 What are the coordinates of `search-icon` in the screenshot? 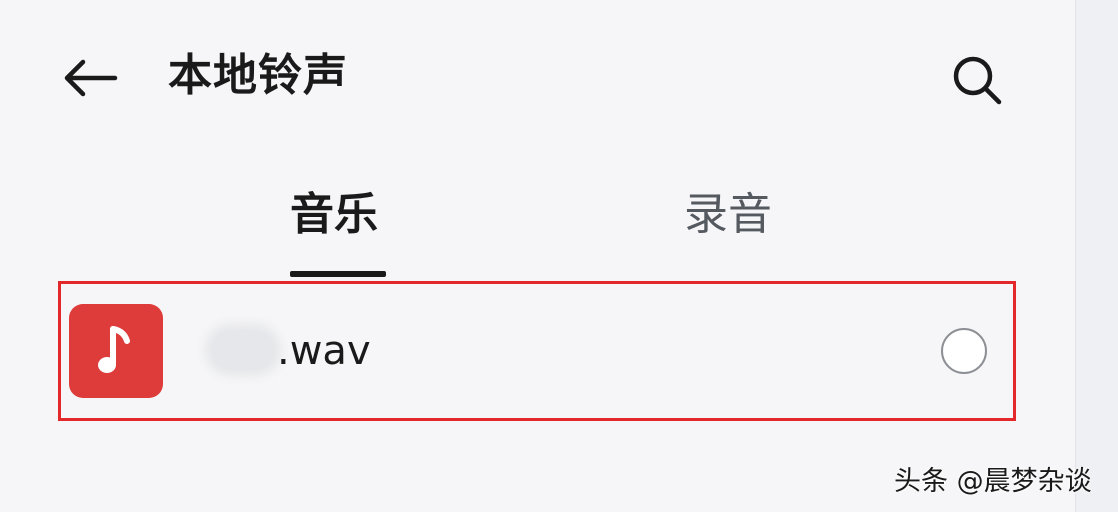 It's located at (977, 80).